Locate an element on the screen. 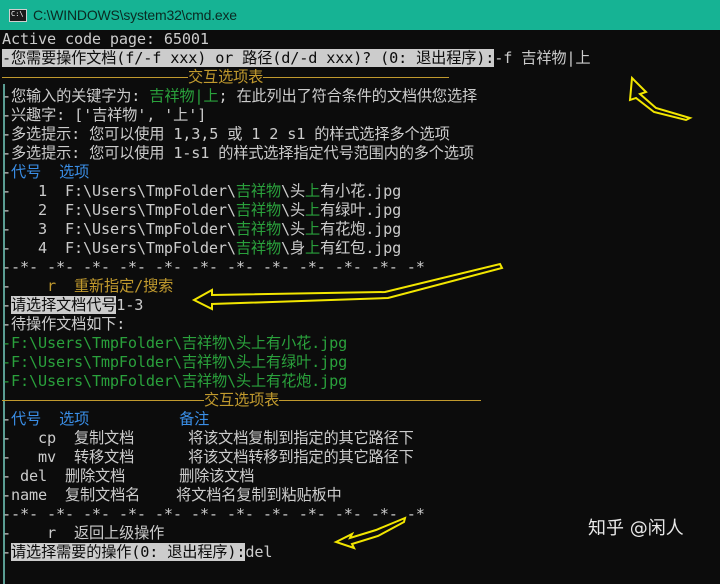  pending-file-path: F:\Users\TmpFolder\吉祥物\头上有绿叶.jpg is located at coordinates (179, 362).